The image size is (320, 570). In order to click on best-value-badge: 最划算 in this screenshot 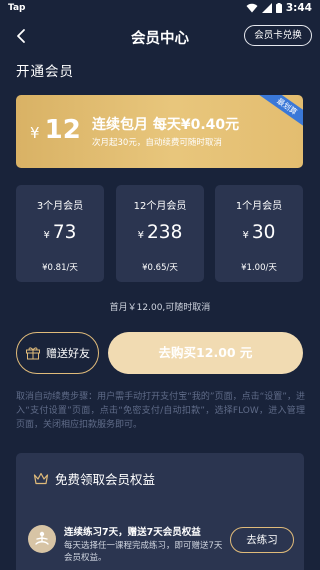, I will do `click(280, 112)`.